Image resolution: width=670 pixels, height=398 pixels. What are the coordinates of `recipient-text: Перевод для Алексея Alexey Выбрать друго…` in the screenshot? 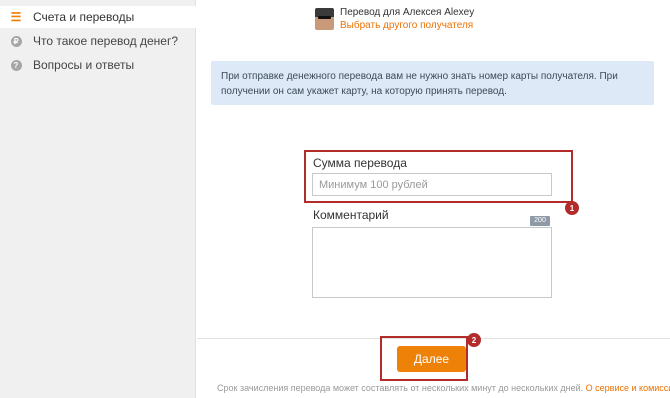 It's located at (407, 19).